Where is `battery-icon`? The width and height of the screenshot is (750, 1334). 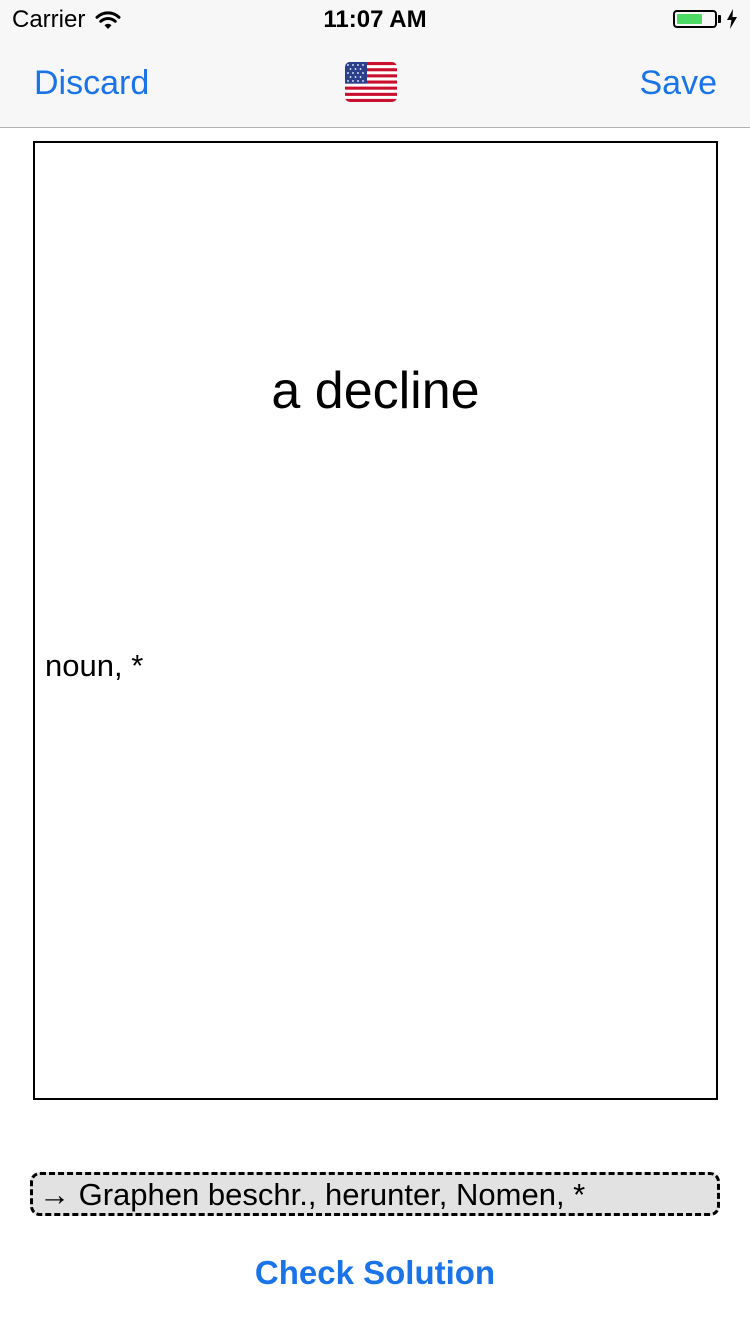
battery-icon is located at coordinates (695, 19).